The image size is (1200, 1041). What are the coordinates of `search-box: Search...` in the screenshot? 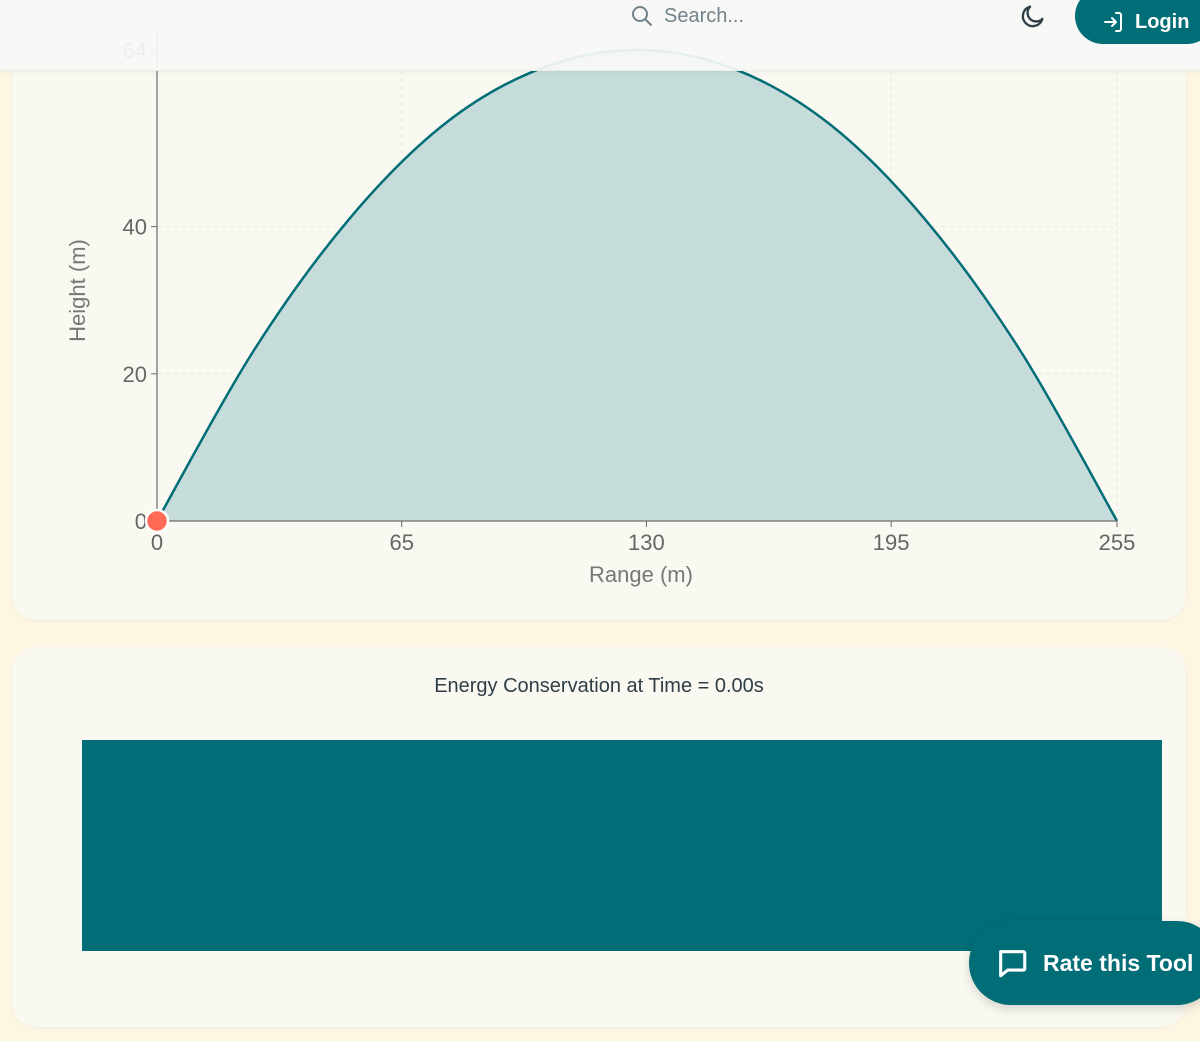 It's located at (740, 16).